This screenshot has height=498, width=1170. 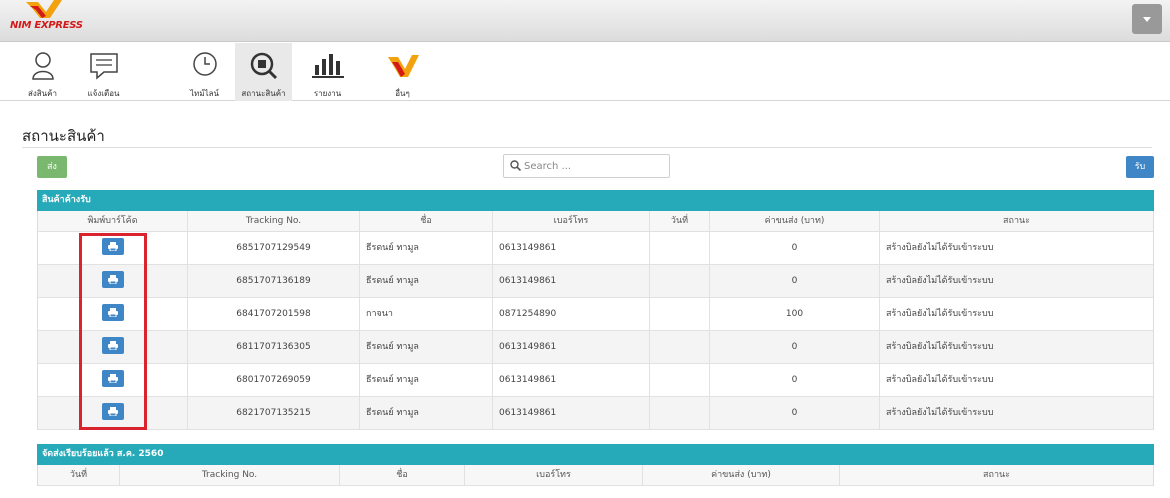 I want to click on tracking-cell: 6821707135215, so click(x=274, y=413).